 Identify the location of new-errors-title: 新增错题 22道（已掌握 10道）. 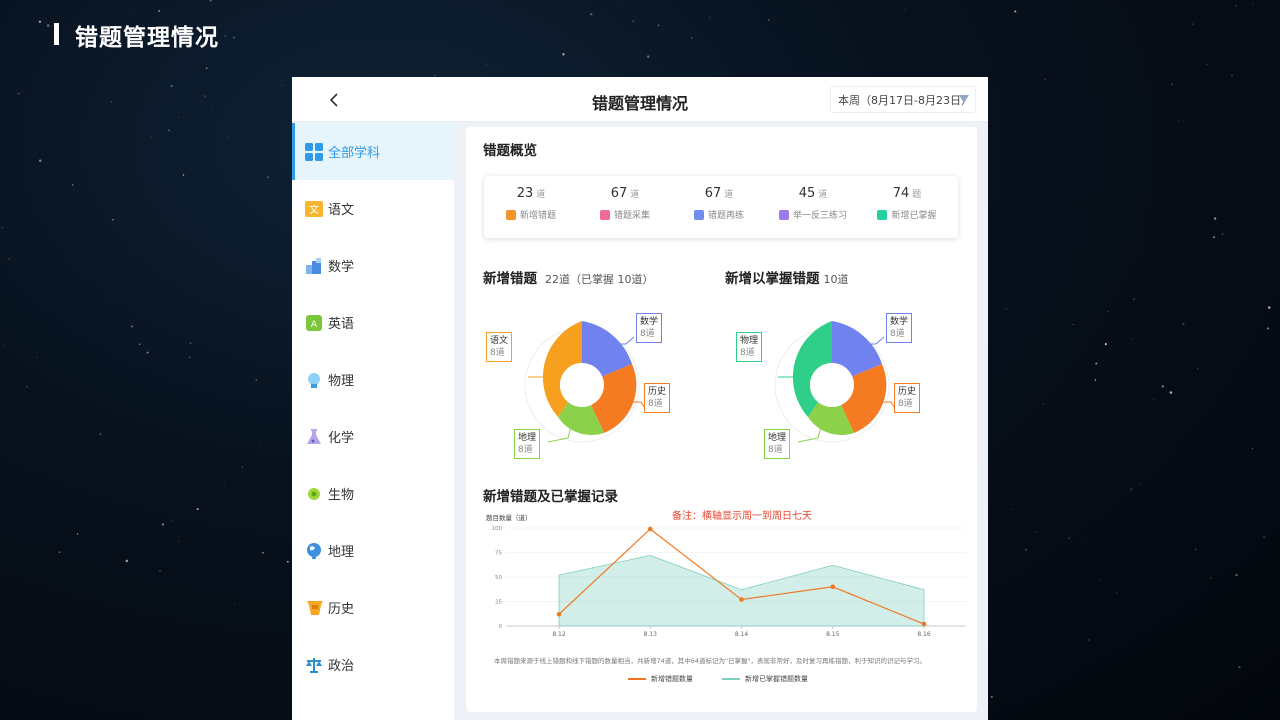
(568, 277).